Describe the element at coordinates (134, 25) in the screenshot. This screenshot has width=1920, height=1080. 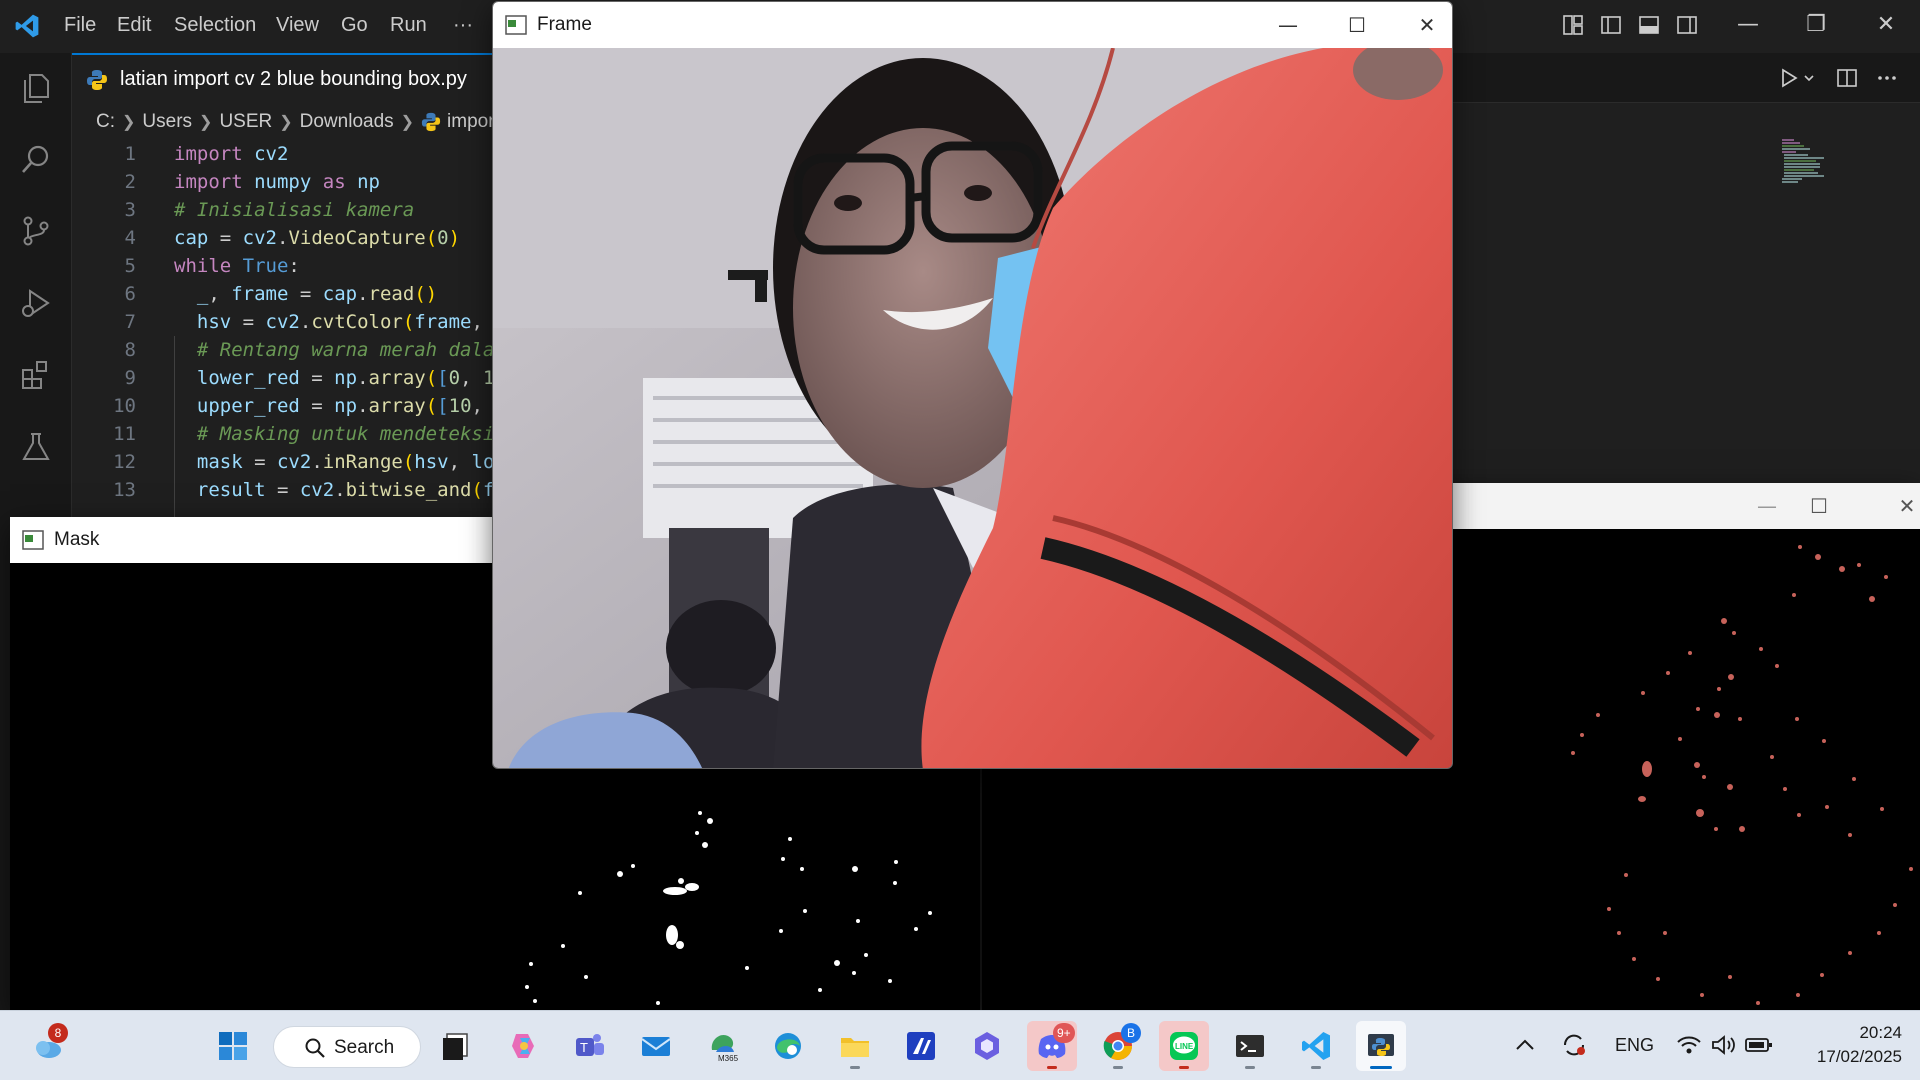
I see `menu-edit: Edit` at that location.